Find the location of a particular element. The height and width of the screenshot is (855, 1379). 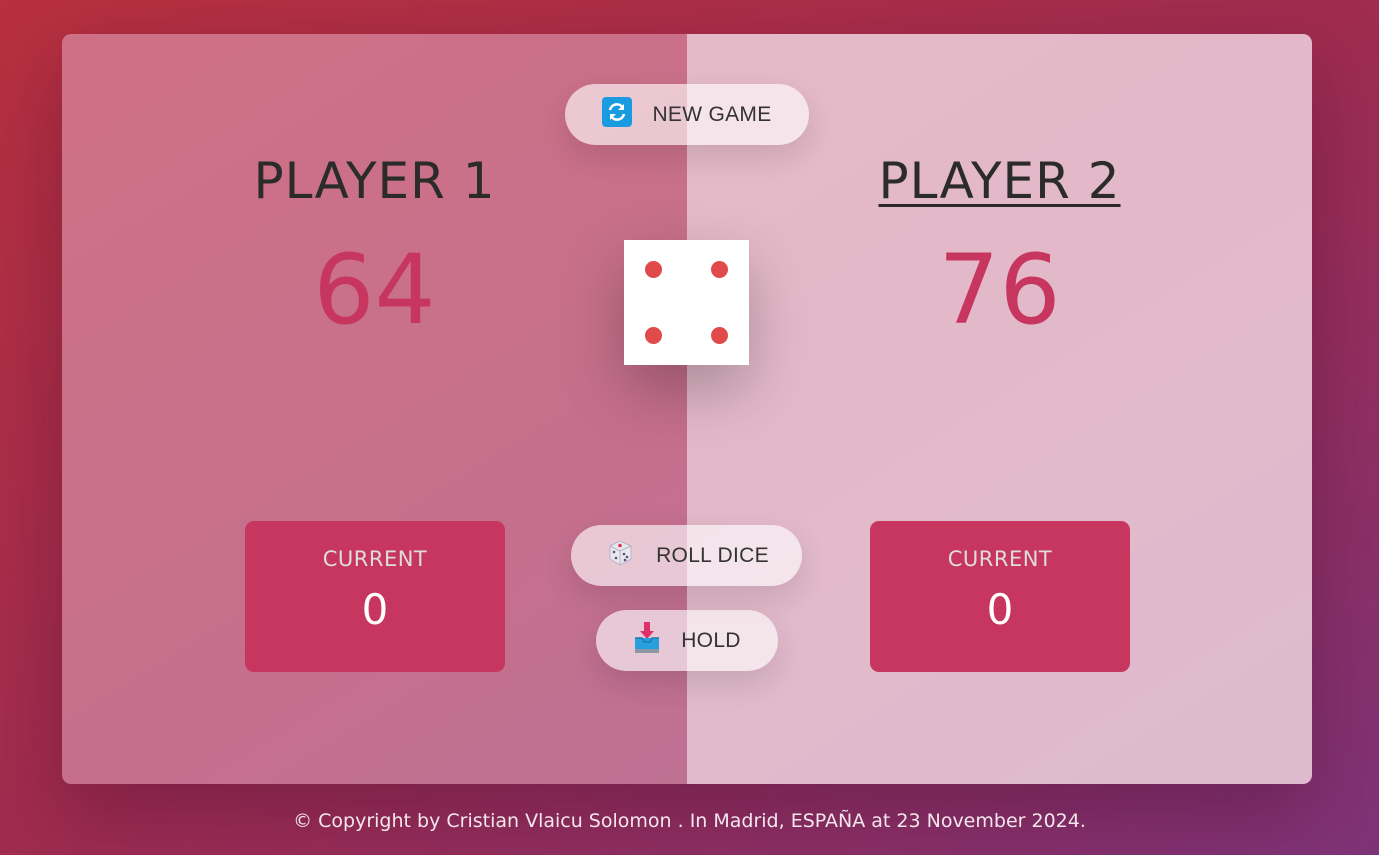

roll-dice-label: ROLL DICE is located at coordinates (712, 555).